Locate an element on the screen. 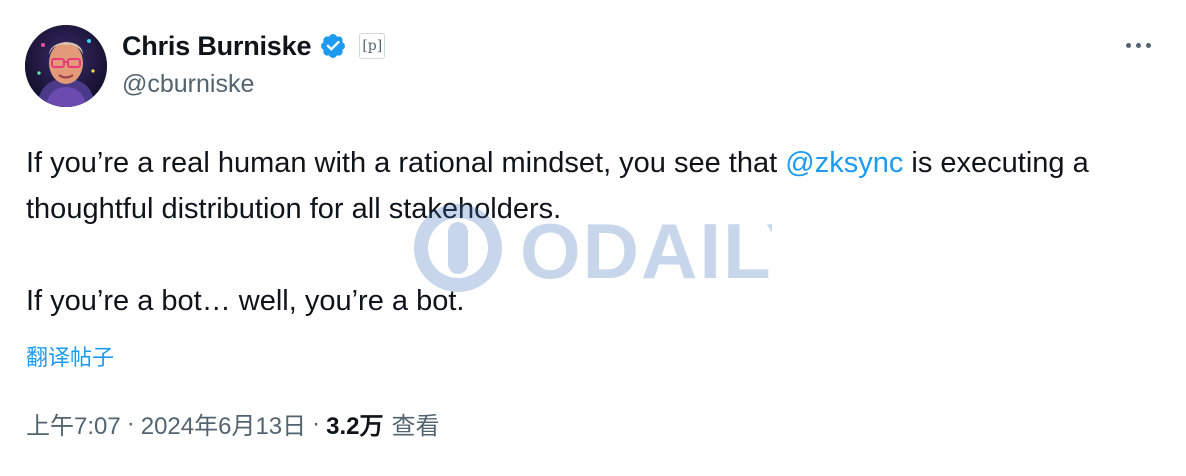 This screenshot has width=1186, height=476. more-horizontal-icon is located at coordinates (1128, 45).